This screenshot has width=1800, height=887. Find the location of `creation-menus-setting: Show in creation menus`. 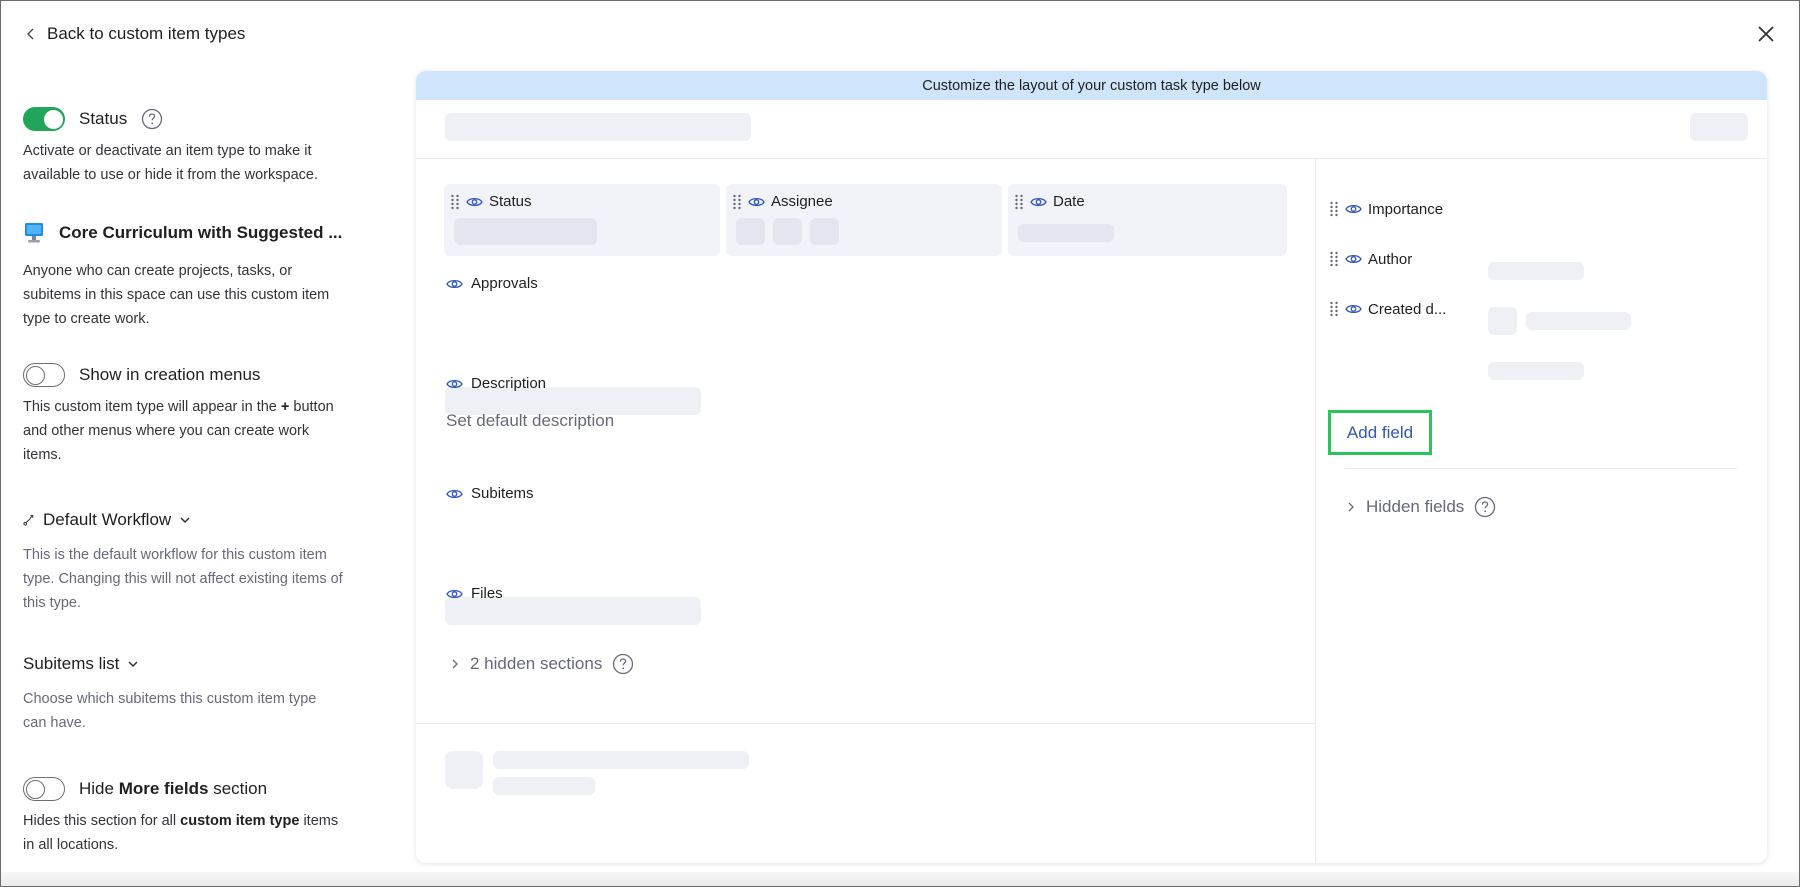

creation-menus-setting: Show in creation menus is located at coordinates (193, 375).